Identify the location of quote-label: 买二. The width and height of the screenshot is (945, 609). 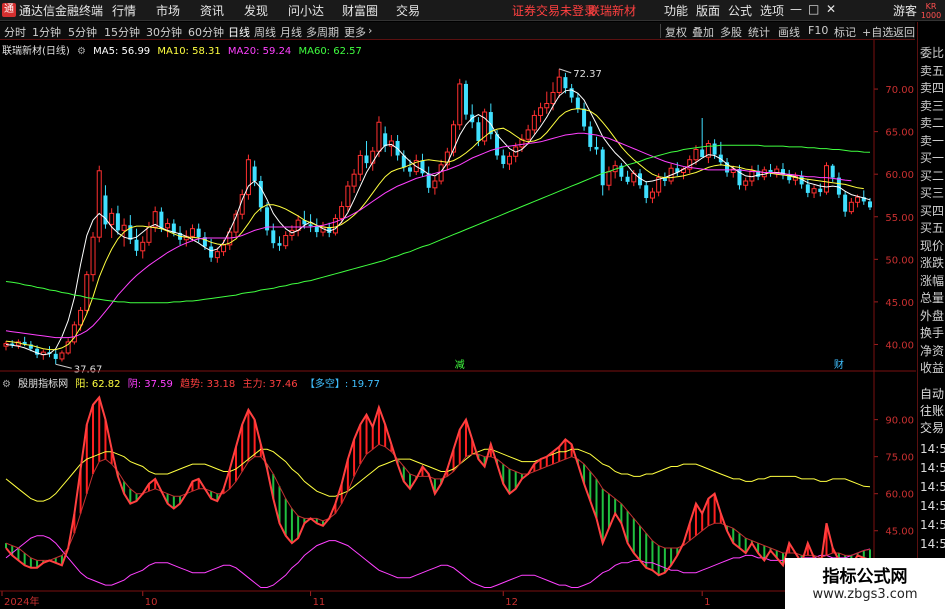
(932, 175).